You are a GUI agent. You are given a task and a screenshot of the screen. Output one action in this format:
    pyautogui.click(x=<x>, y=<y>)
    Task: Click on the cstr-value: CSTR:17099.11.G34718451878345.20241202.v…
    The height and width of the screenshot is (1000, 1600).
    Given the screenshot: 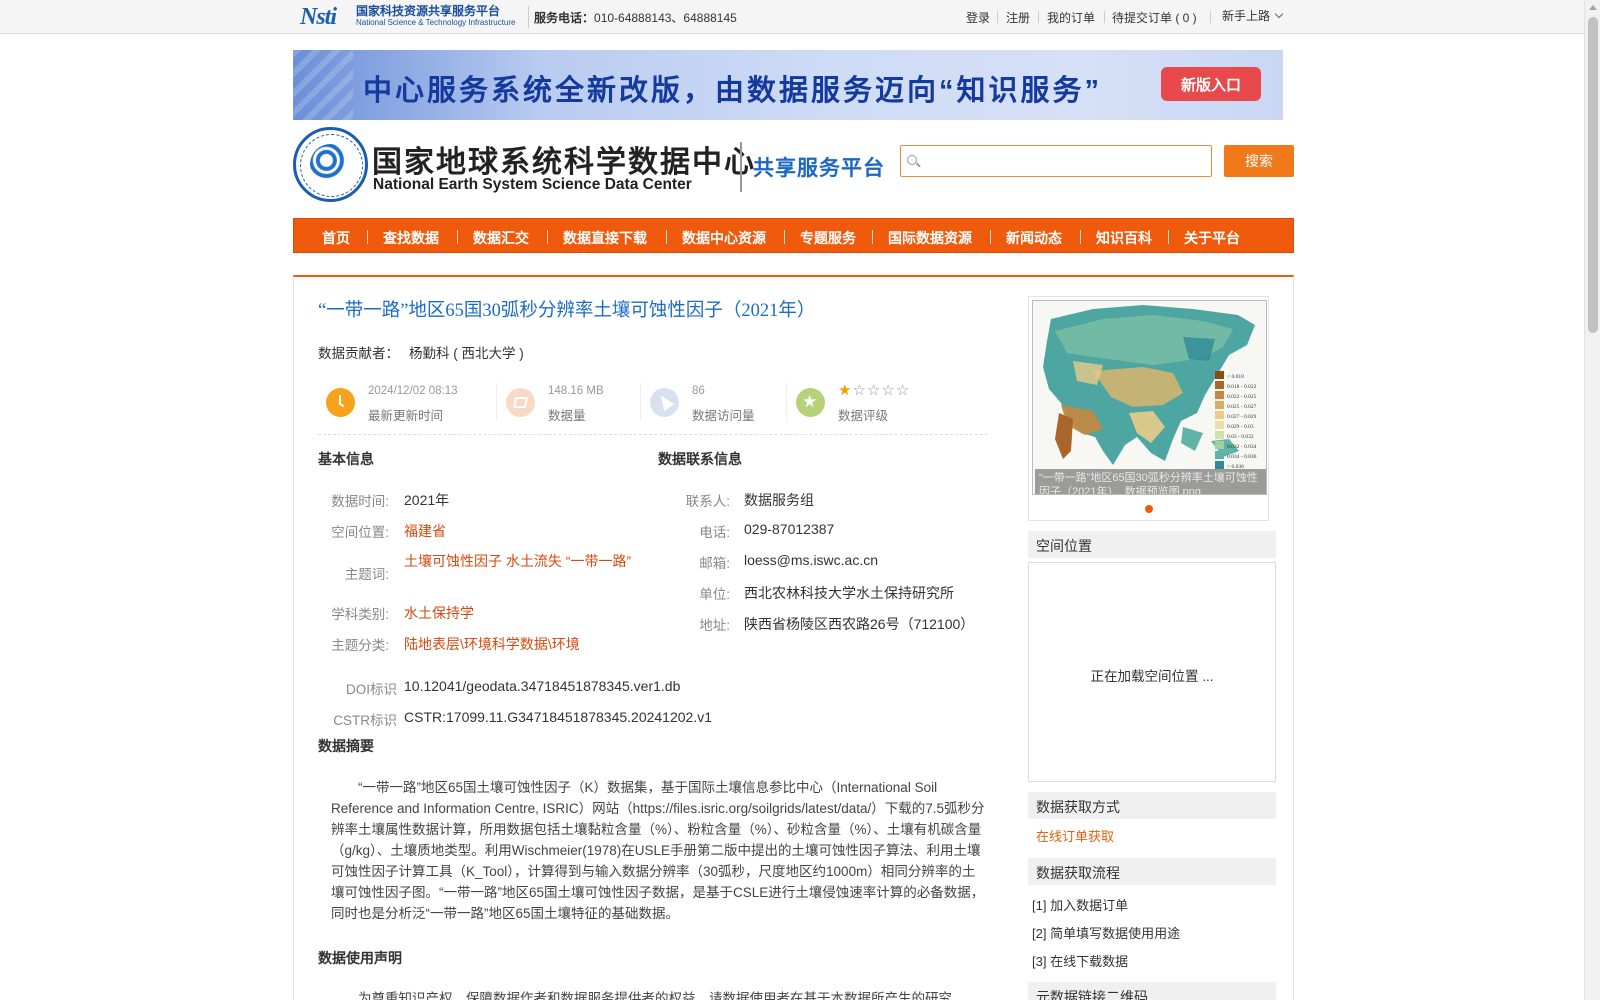 What is the action you would take?
    pyautogui.click(x=558, y=717)
    